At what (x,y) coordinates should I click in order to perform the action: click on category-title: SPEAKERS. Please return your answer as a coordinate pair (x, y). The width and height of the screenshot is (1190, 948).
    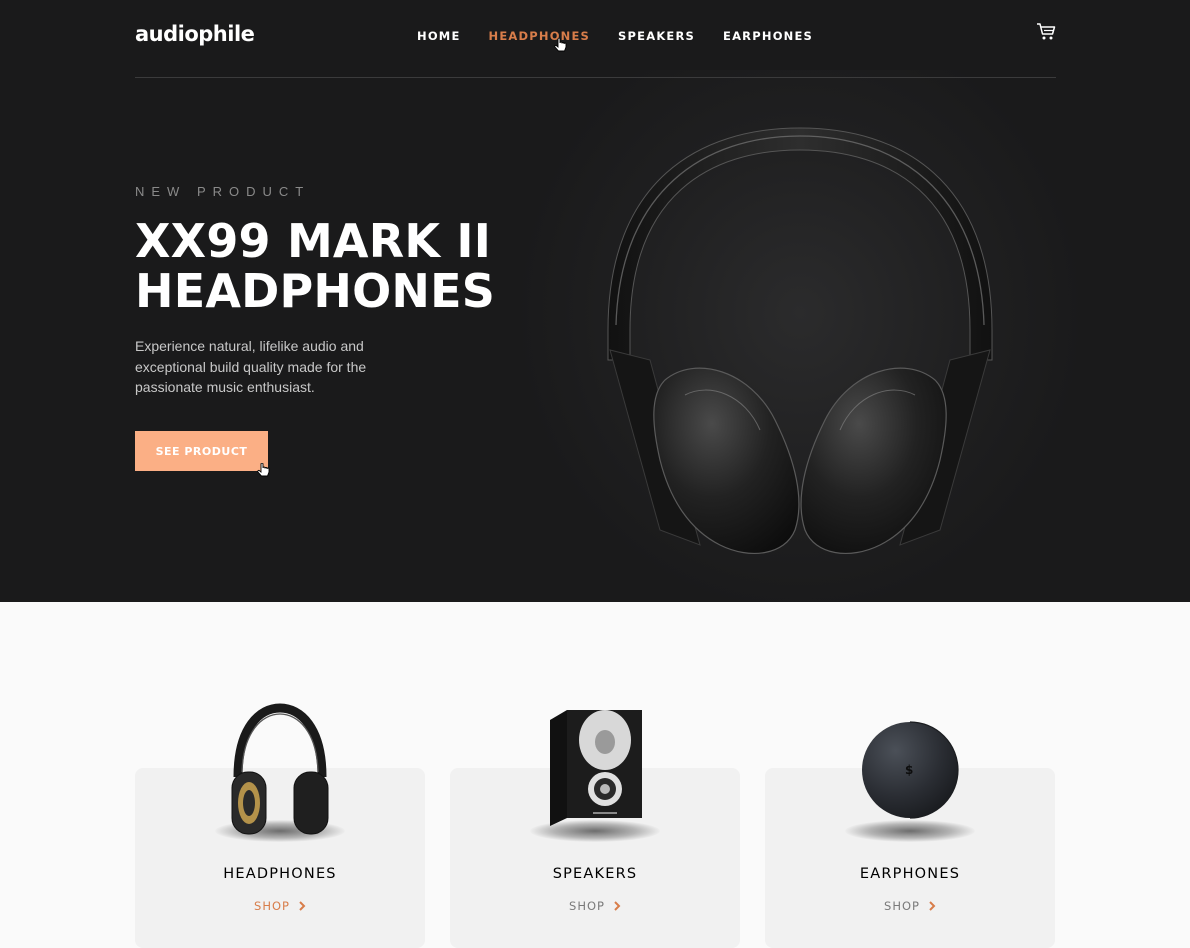
    Looking at the image, I should click on (595, 874).